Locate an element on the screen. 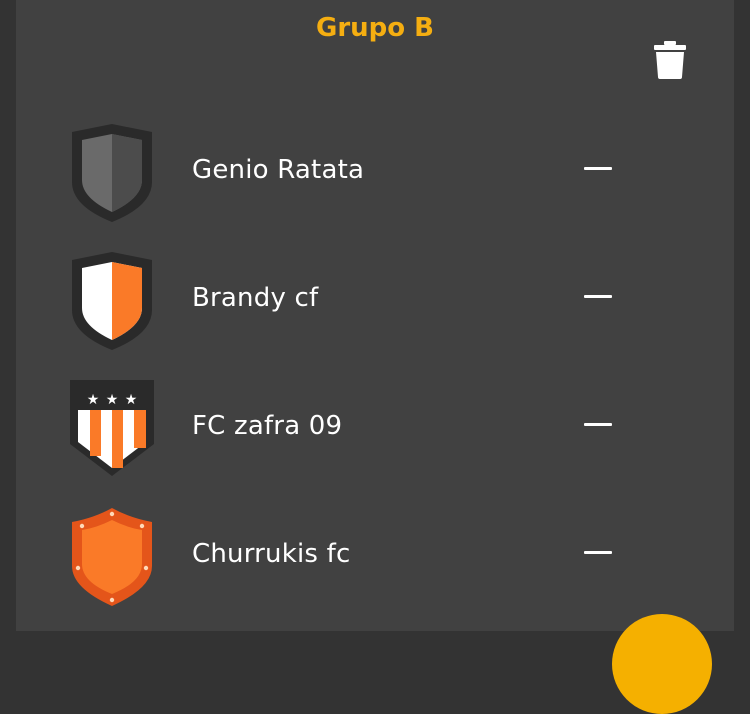 The width and height of the screenshot is (750, 714). team-name: Genio Ratata is located at coordinates (278, 170).